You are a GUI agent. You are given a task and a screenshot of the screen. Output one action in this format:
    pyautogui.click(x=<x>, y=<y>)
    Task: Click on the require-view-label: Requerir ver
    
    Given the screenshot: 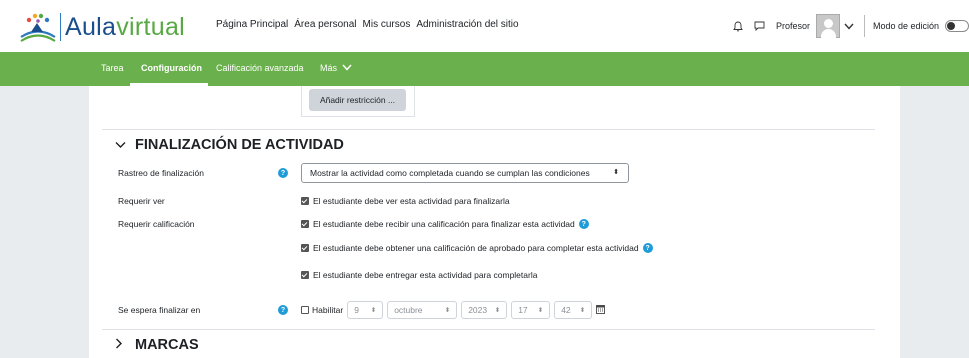 What is the action you would take?
    pyautogui.click(x=141, y=201)
    